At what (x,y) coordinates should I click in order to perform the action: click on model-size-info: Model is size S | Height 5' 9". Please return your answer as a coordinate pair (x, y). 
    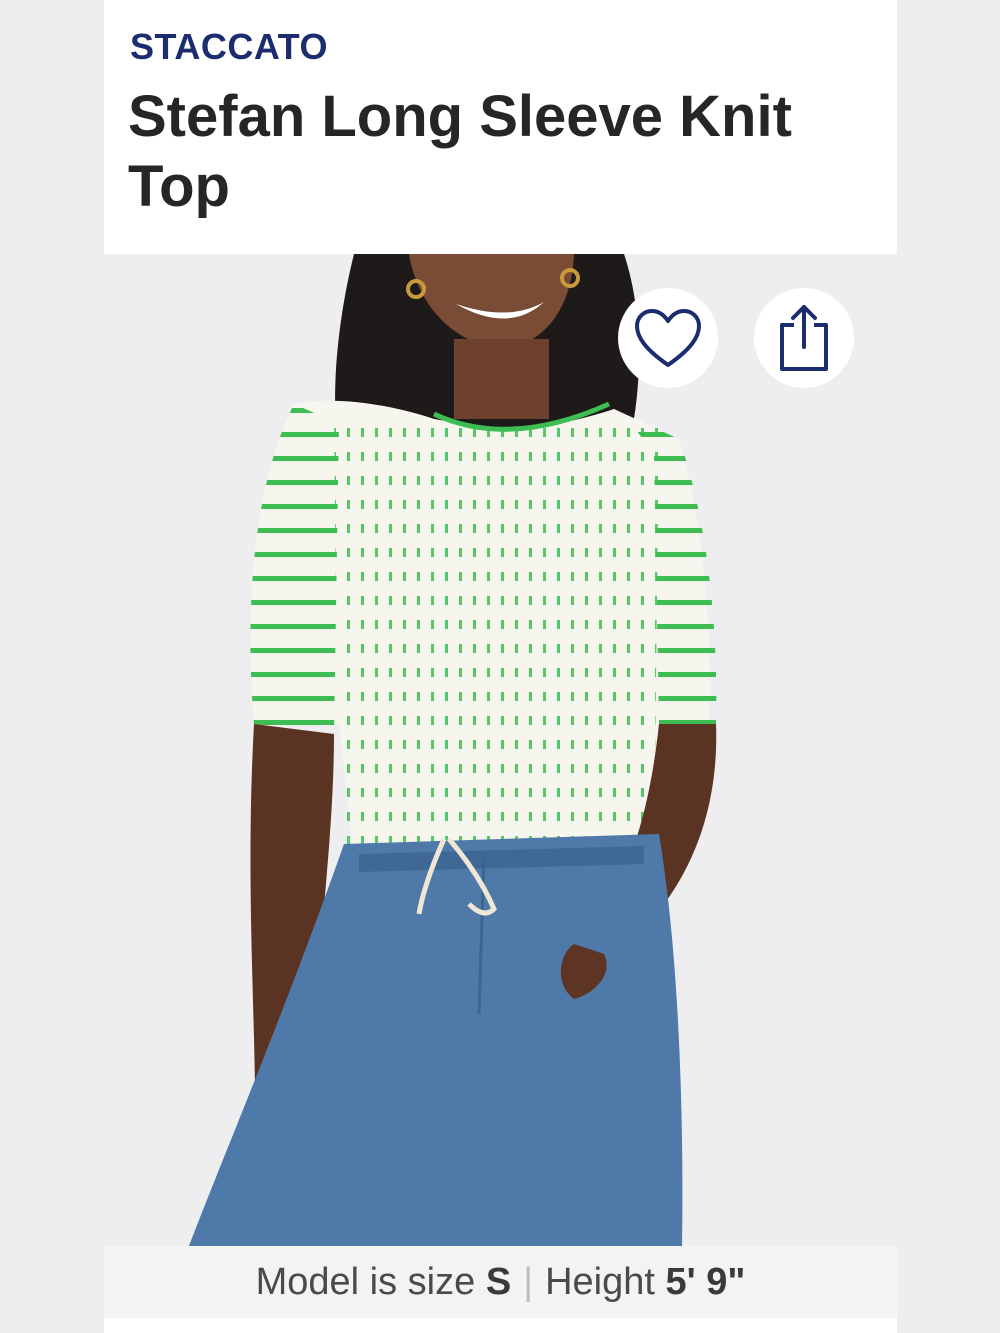
    Looking at the image, I should click on (500, 1282).